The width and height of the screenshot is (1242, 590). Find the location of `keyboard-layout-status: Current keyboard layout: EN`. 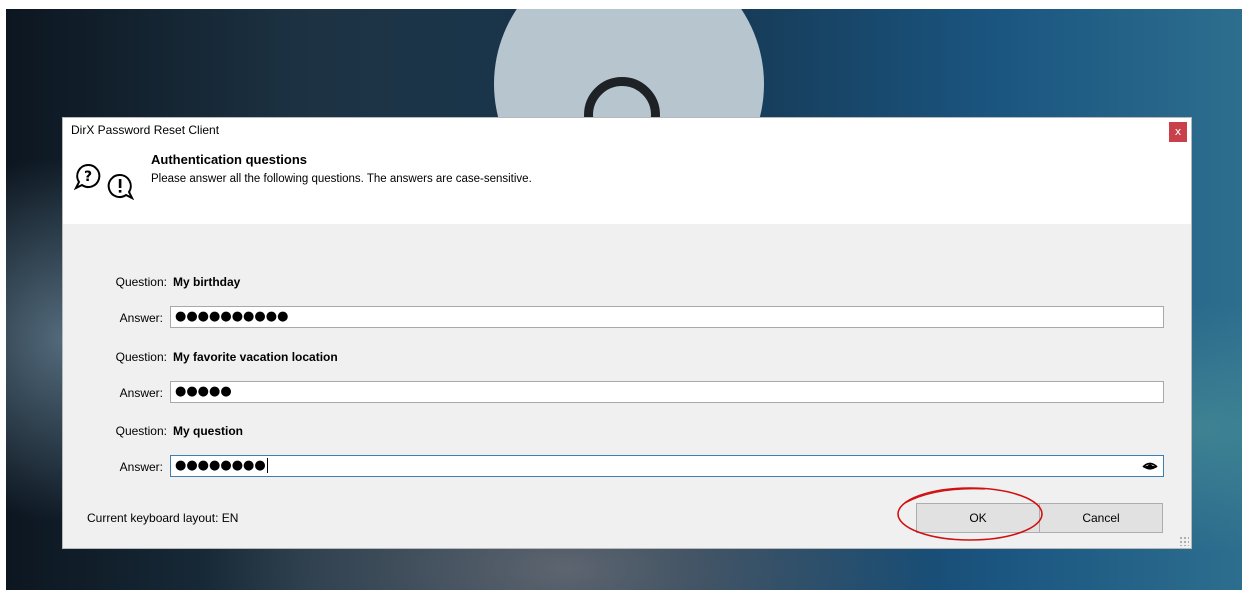

keyboard-layout-status: Current keyboard layout: EN is located at coordinates (163, 518).